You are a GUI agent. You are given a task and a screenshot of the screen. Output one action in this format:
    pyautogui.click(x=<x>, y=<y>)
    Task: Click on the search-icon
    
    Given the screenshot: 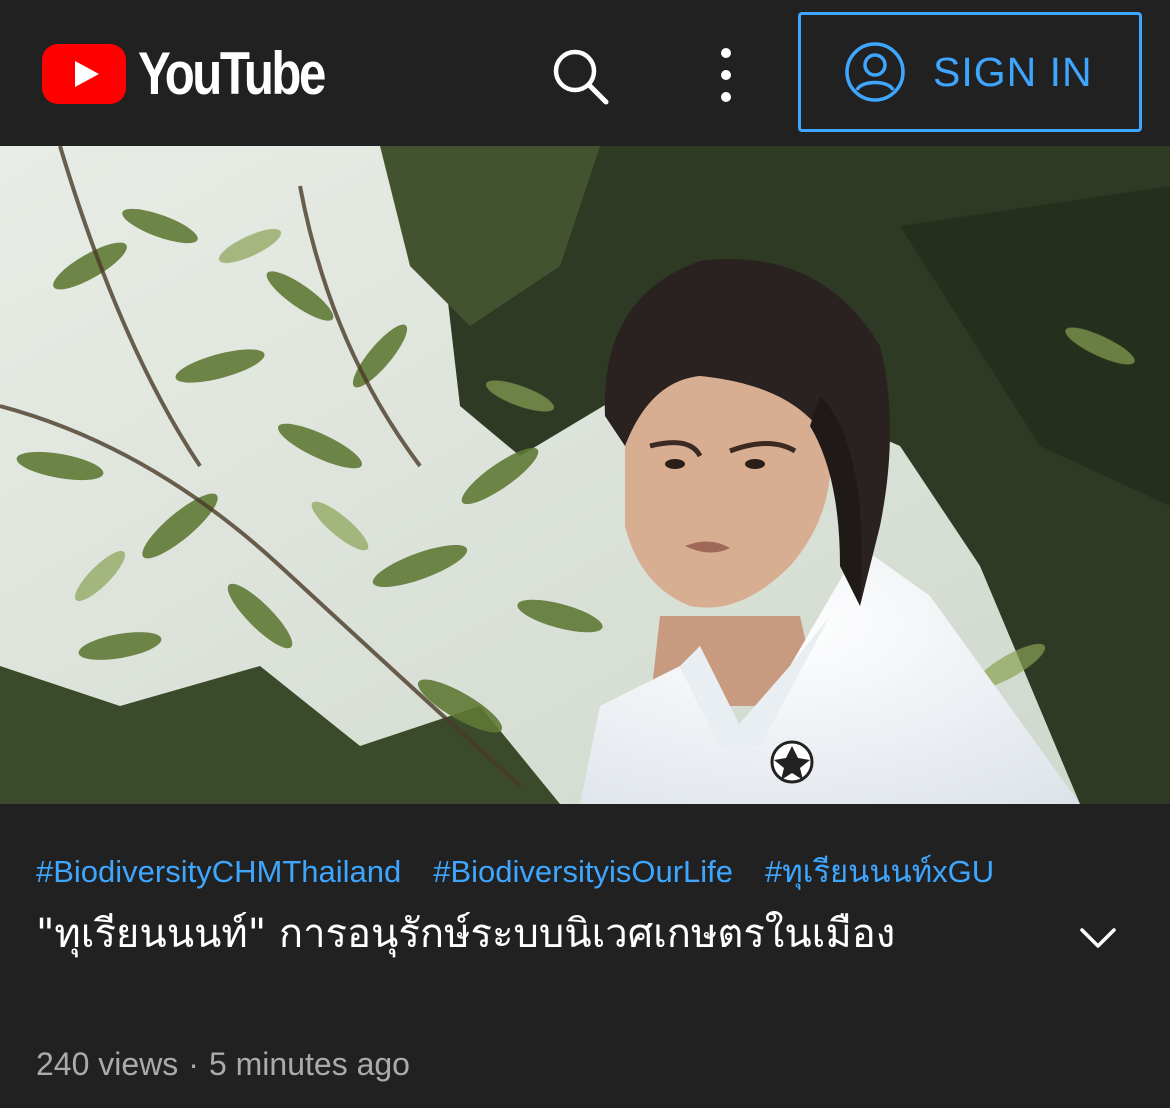 What is the action you would take?
    pyautogui.click(x=581, y=77)
    